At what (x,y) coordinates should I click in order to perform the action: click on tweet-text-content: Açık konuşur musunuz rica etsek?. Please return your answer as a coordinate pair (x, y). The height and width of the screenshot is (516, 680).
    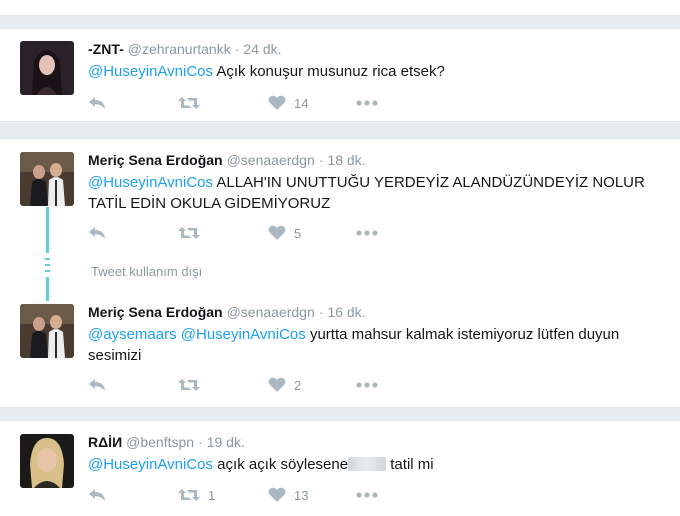
    Looking at the image, I should click on (329, 71).